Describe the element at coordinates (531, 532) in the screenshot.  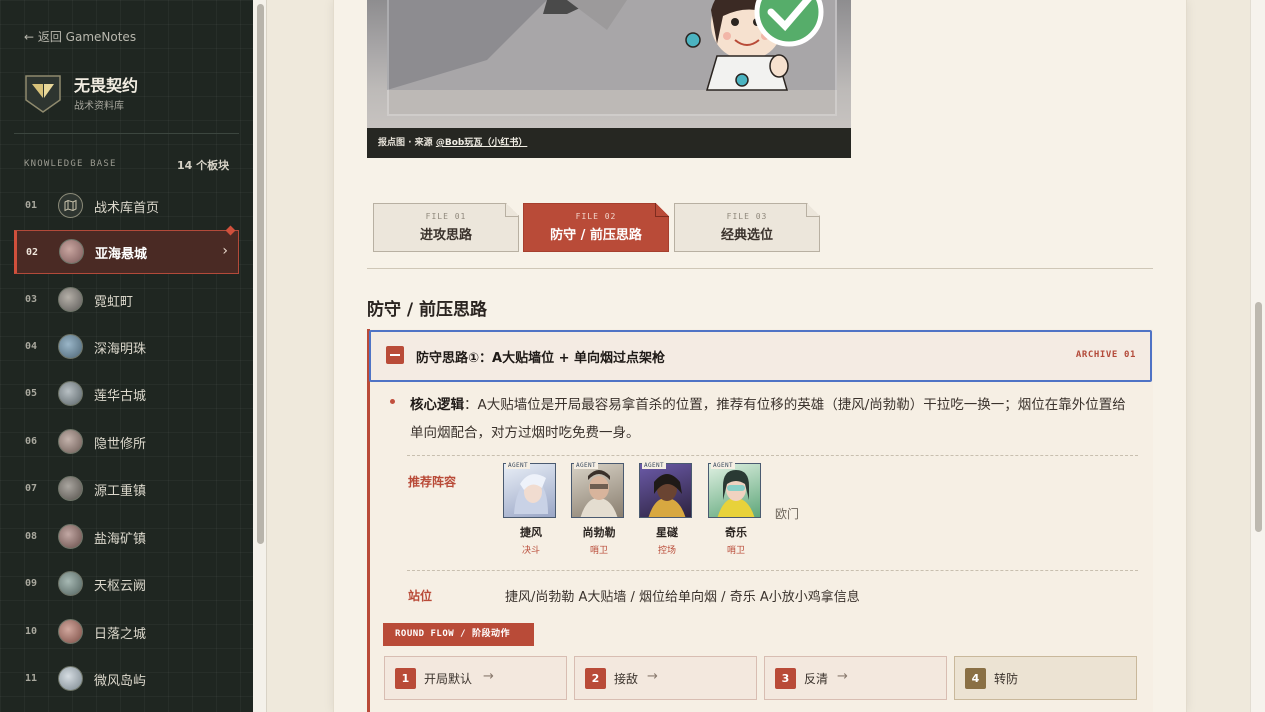
I see `agent-name: 捷风` at that location.